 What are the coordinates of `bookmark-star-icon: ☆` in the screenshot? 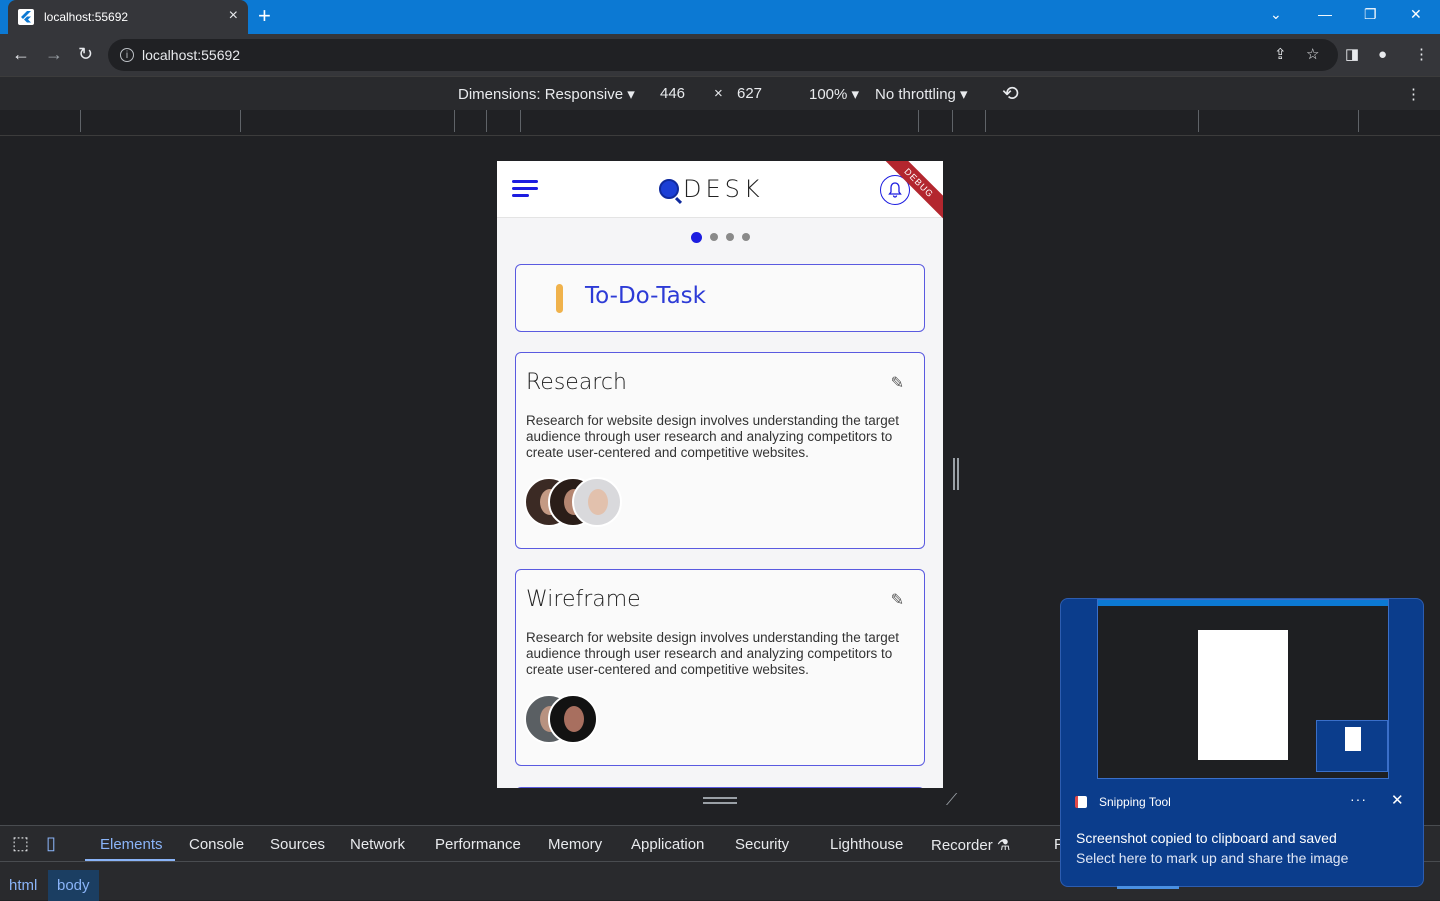 It's located at (1312, 55).